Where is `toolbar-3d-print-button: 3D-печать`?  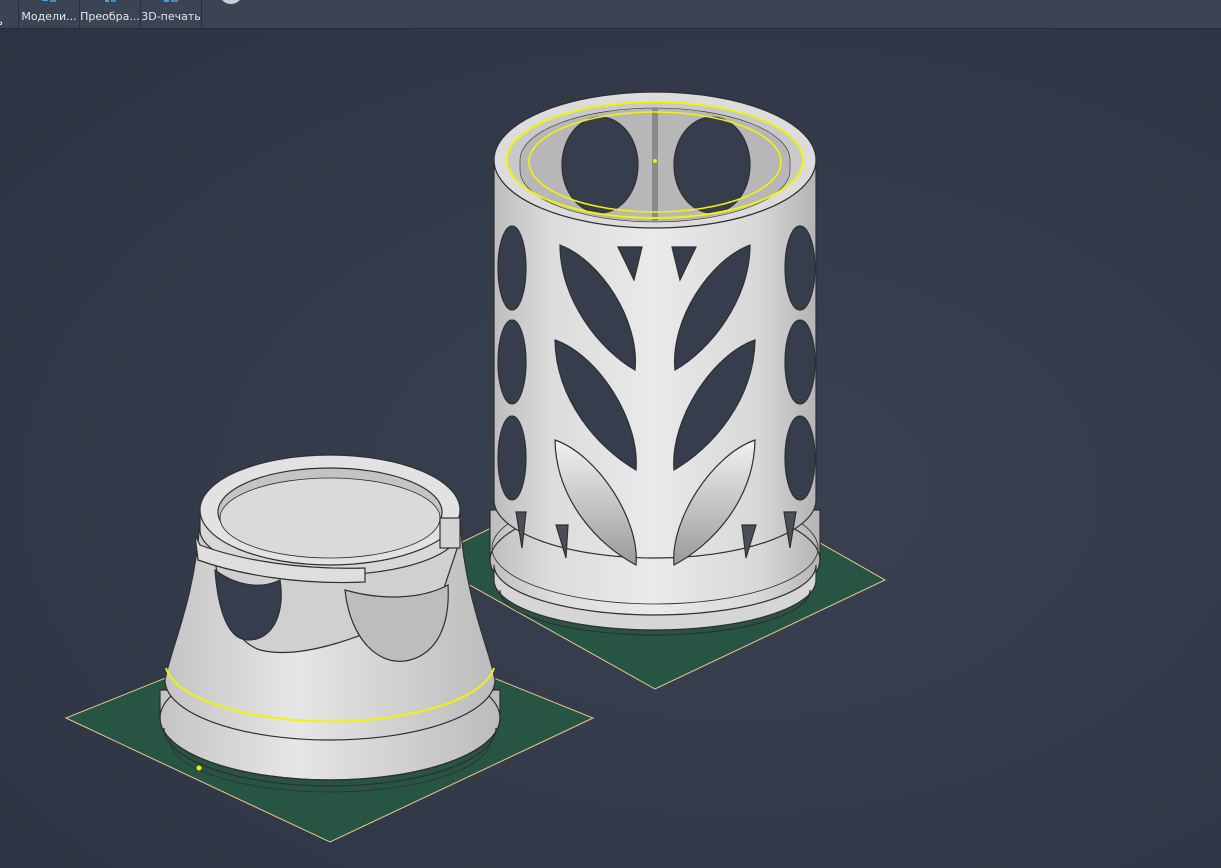
toolbar-3d-print-button: 3D-печать is located at coordinates (171, 14).